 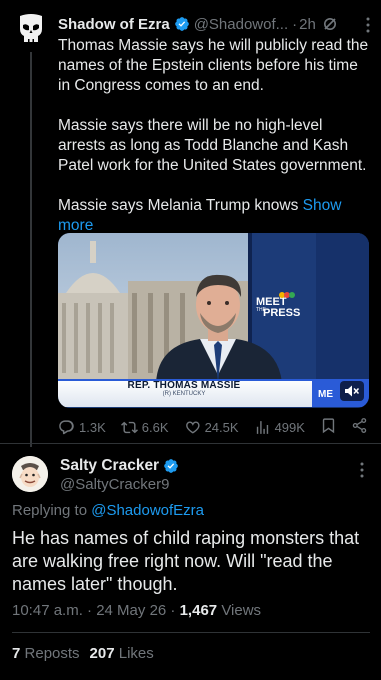 What do you see at coordinates (92, 427) in the screenshot?
I see `reply-count: 1.3K` at bounding box center [92, 427].